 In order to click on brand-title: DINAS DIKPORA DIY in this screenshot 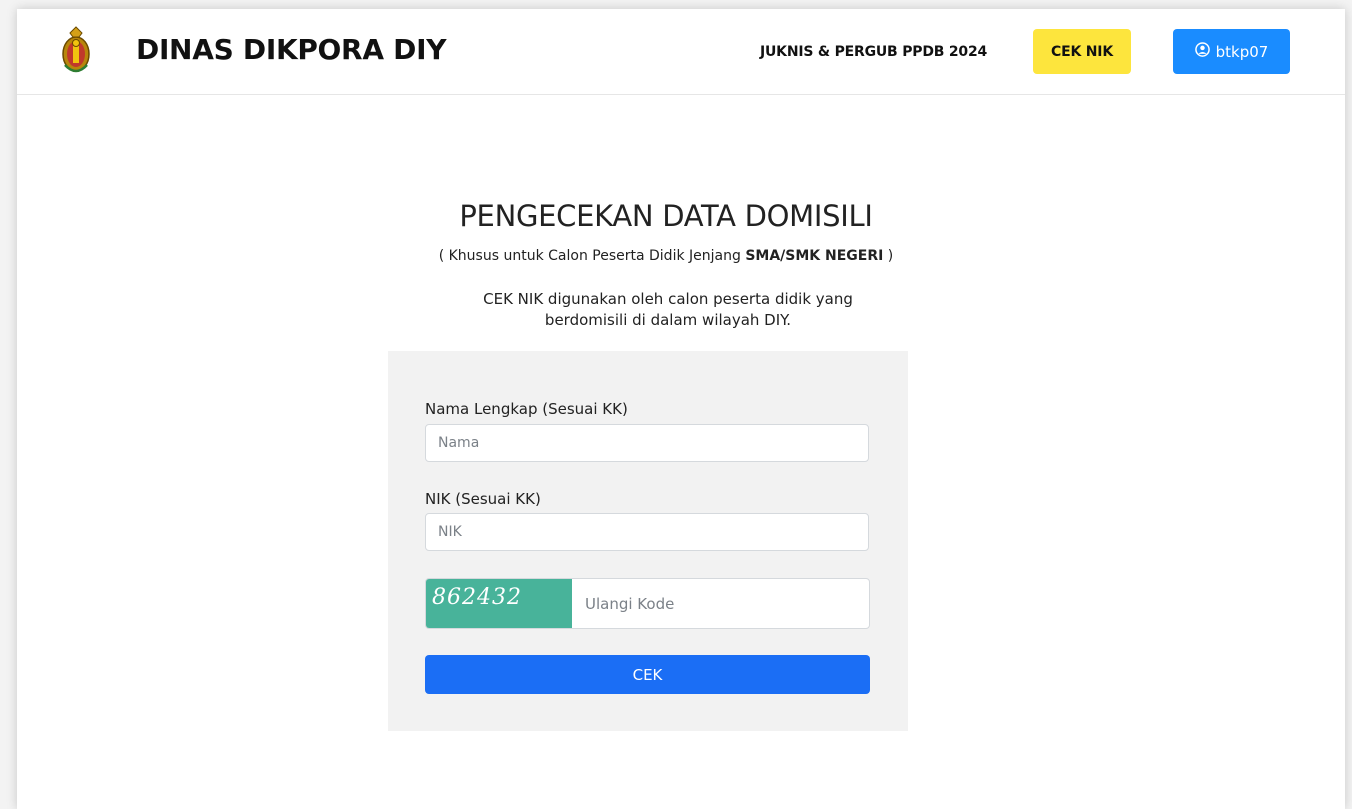, I will do `click(291, 49)`.